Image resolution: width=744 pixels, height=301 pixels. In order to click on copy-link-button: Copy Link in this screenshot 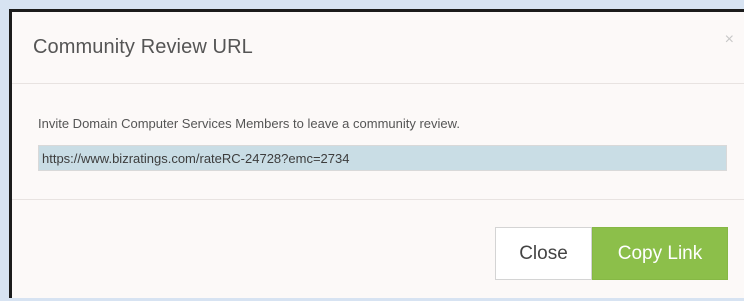, I will do `click(660, 253)`.